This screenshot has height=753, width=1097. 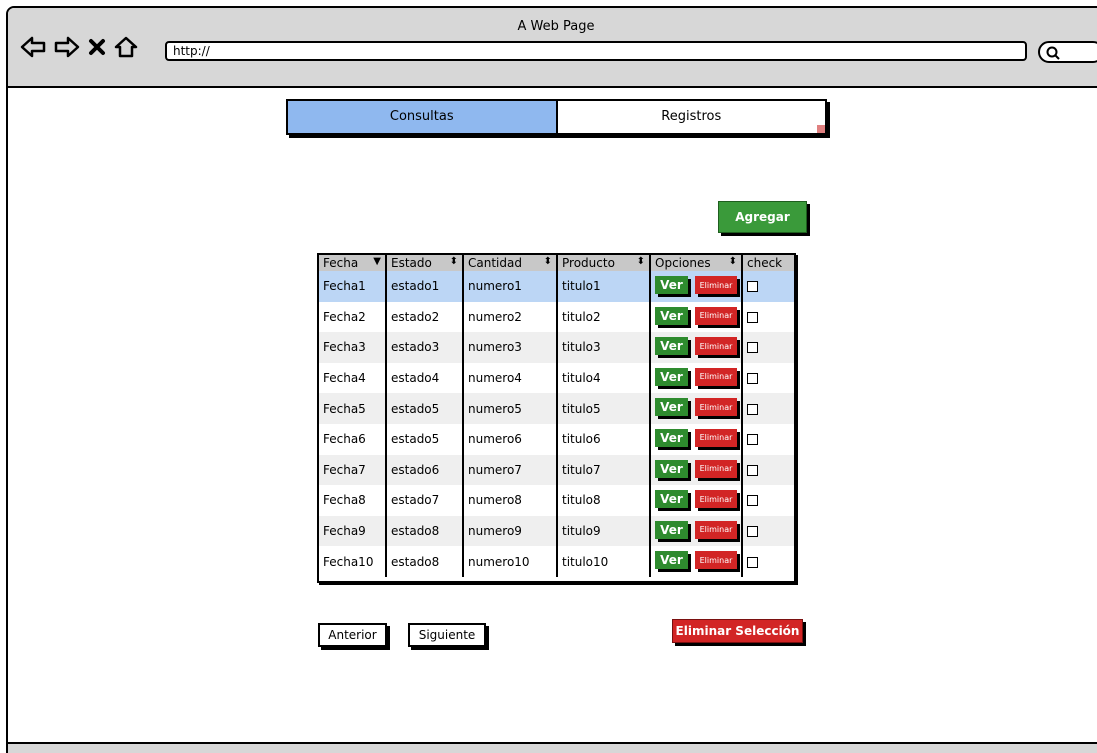 What do you see at coordinates (126, 47) in the screenshot?
I see `home-icon` at bounding box center [126, 47].